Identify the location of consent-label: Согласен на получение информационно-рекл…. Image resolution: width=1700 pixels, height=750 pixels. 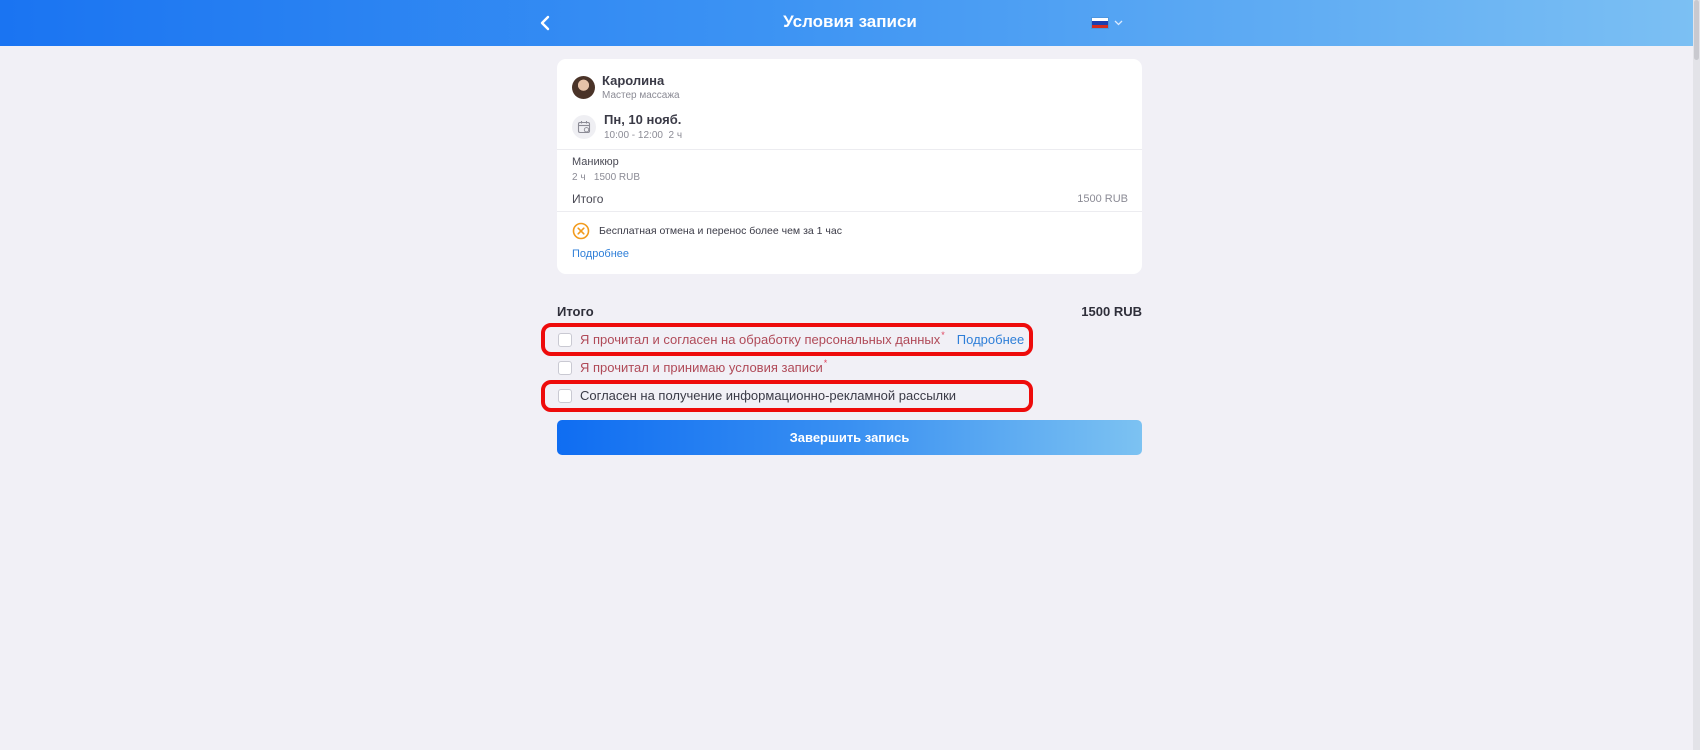
(768, 395).